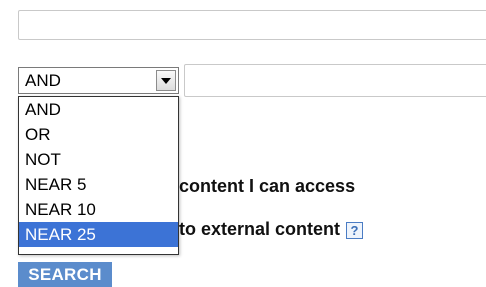 This screenshot has width=486, height=287. What do you see at coordinates (98, 80) in the screenshot?
I see `operator-select: AND` at bounding box center [98, 80].